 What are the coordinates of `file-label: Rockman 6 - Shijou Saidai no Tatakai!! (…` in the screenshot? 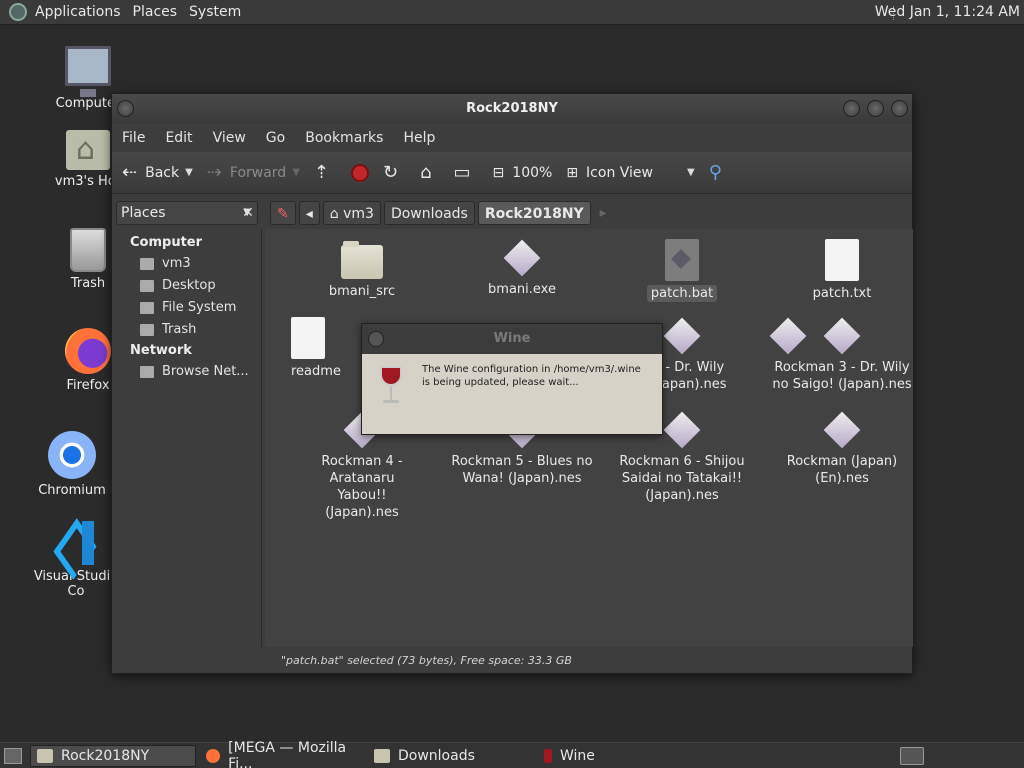 It's located at (682, 478).